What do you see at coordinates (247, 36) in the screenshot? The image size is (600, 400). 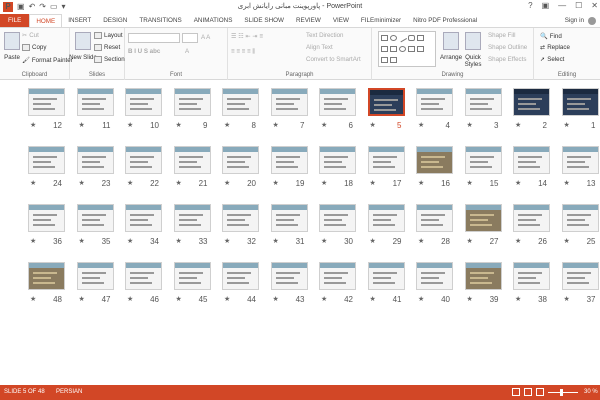 I see `list-buttons: ☰ ☷ ⇤ ⇥ ≡` at bounding box center [247, 36].